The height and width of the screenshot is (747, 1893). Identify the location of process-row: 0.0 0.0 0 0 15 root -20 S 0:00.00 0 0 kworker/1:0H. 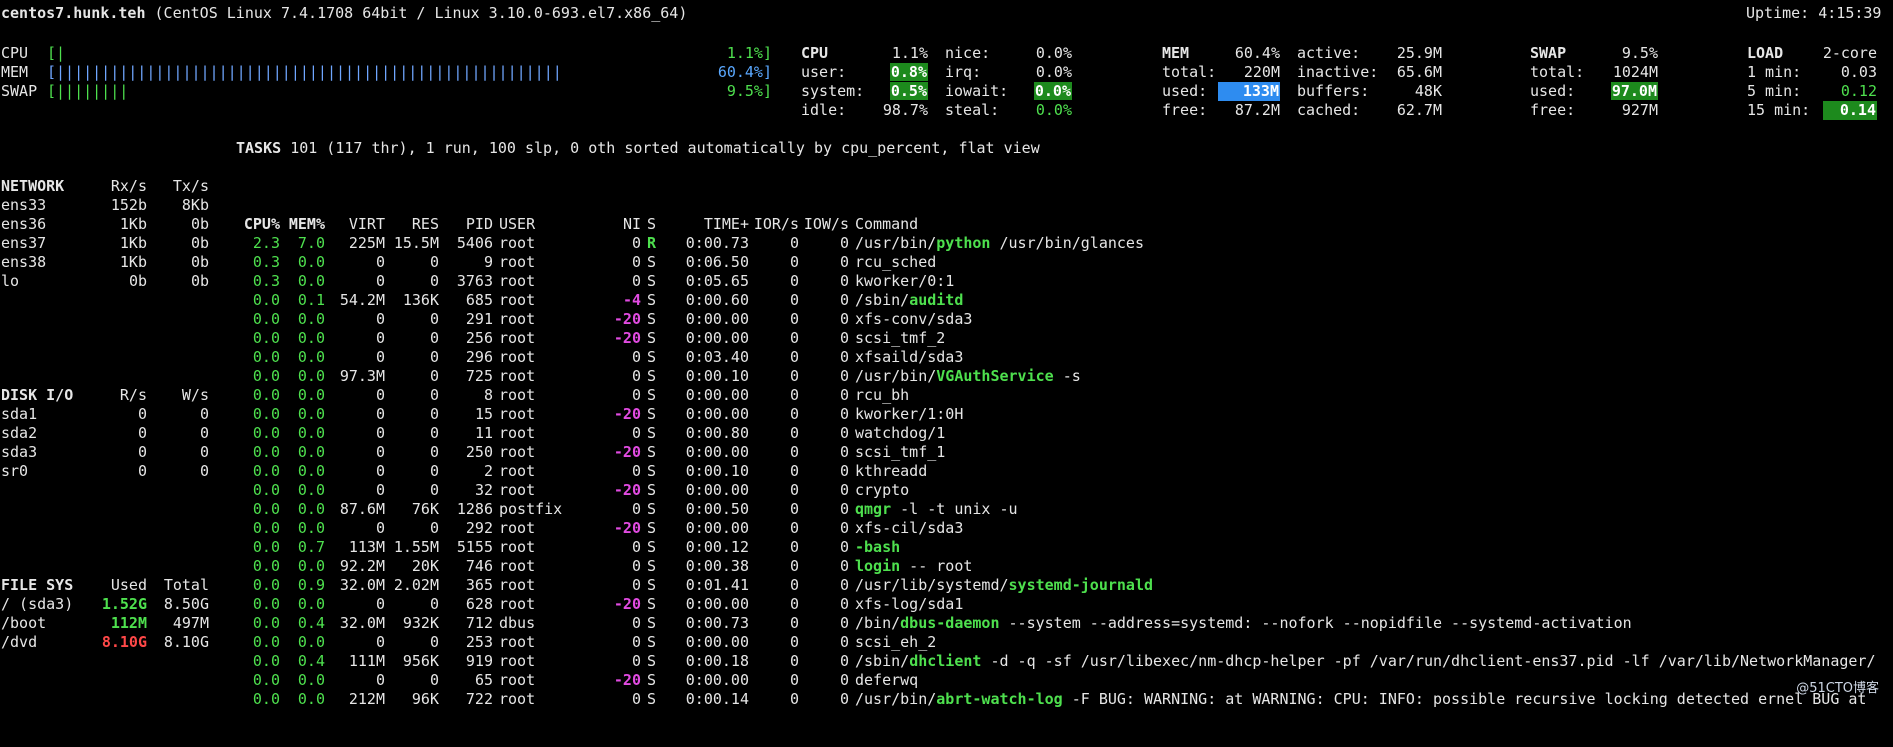
(1055, 414).